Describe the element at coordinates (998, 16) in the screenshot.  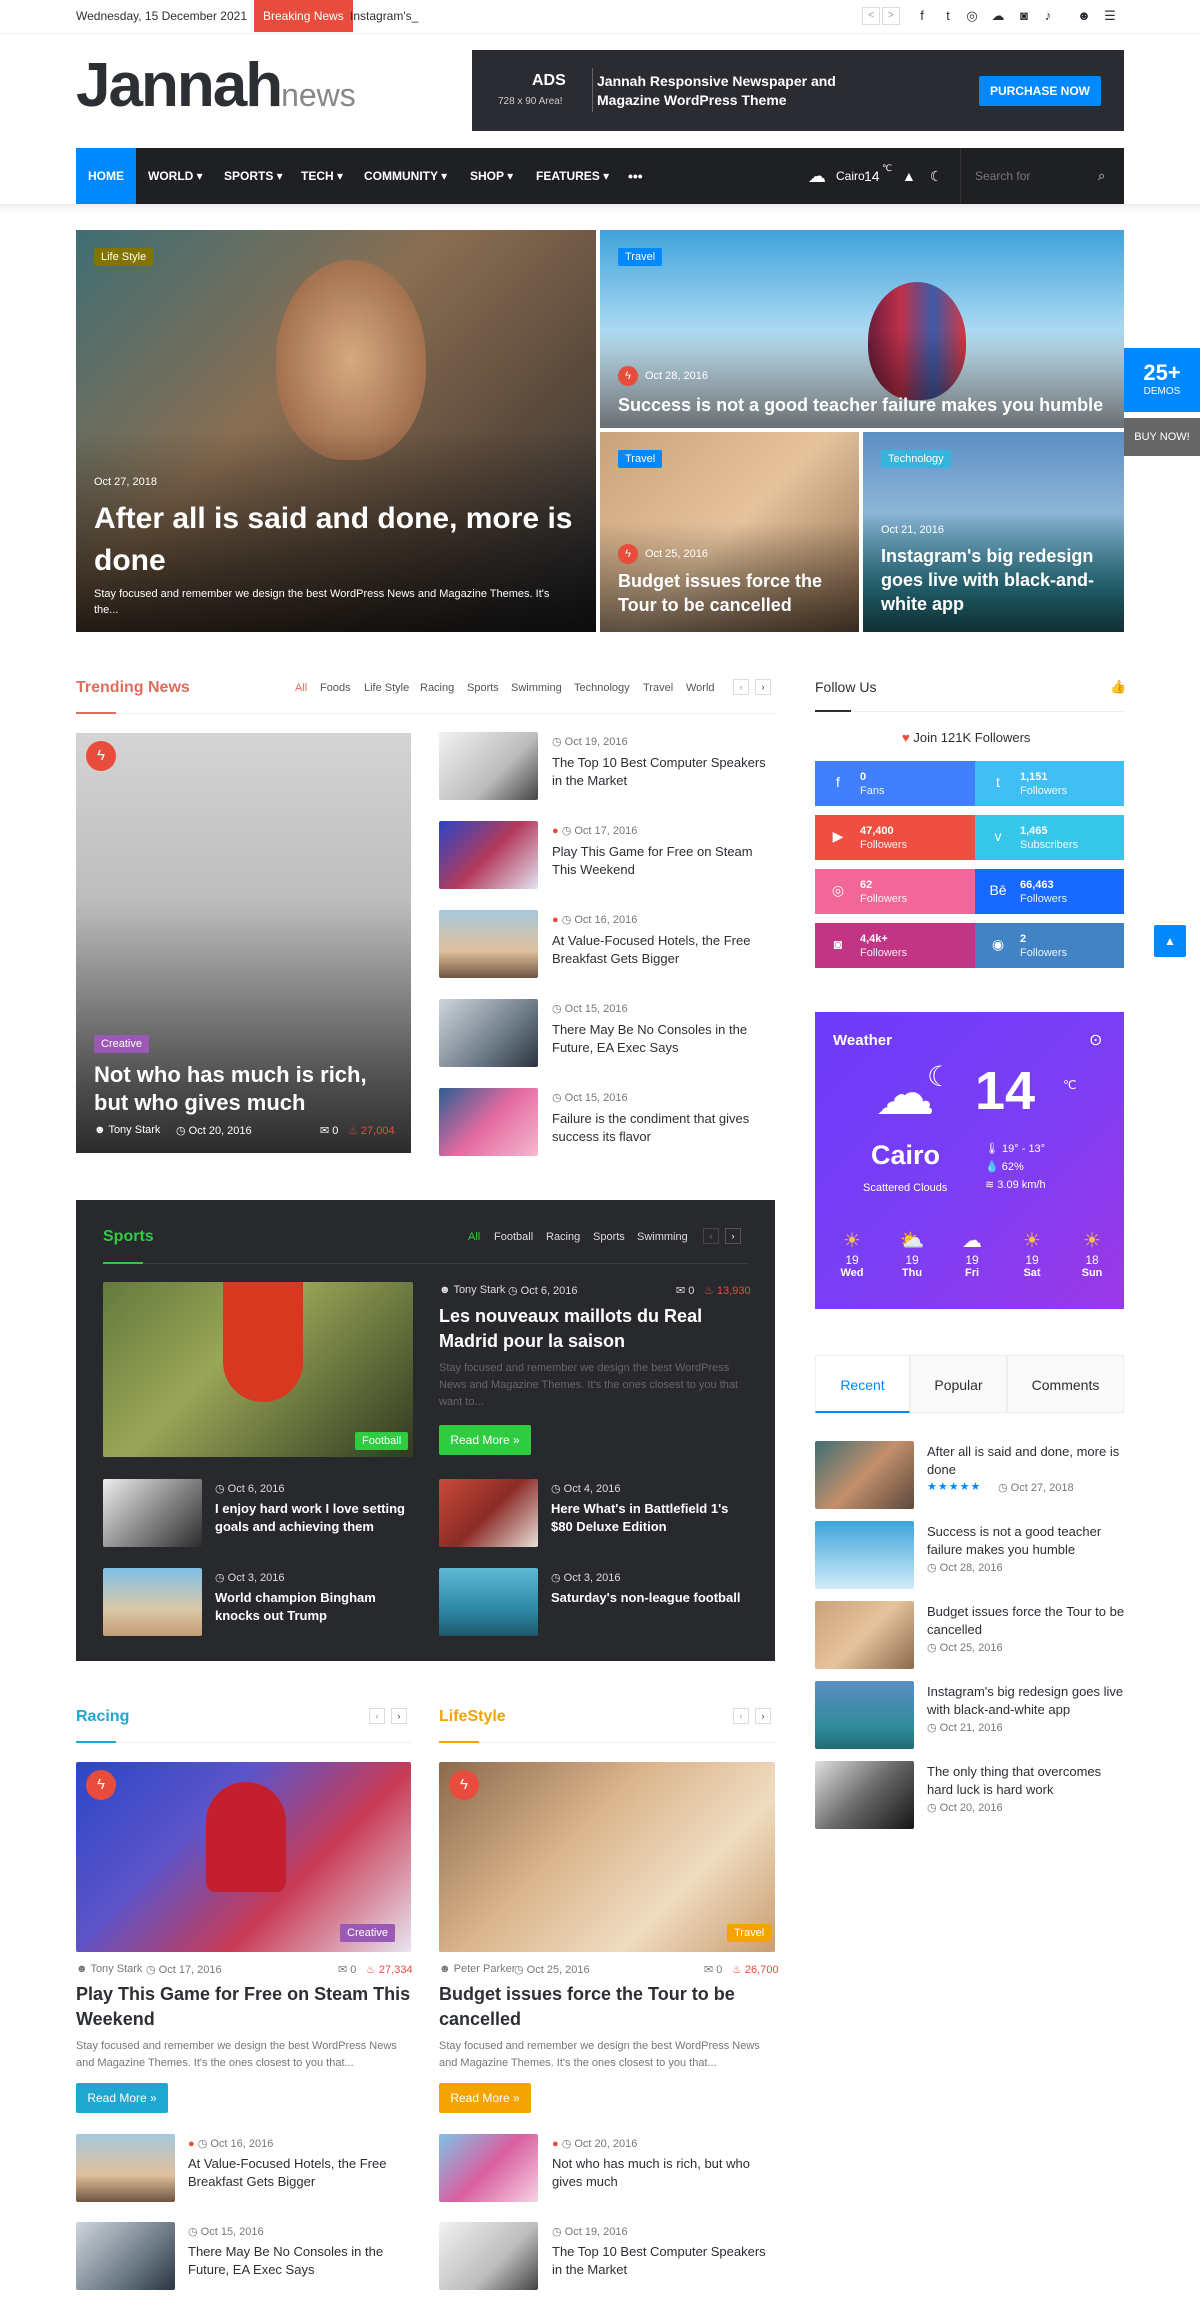
I see `soundcloud-icon: ☁` at that location.